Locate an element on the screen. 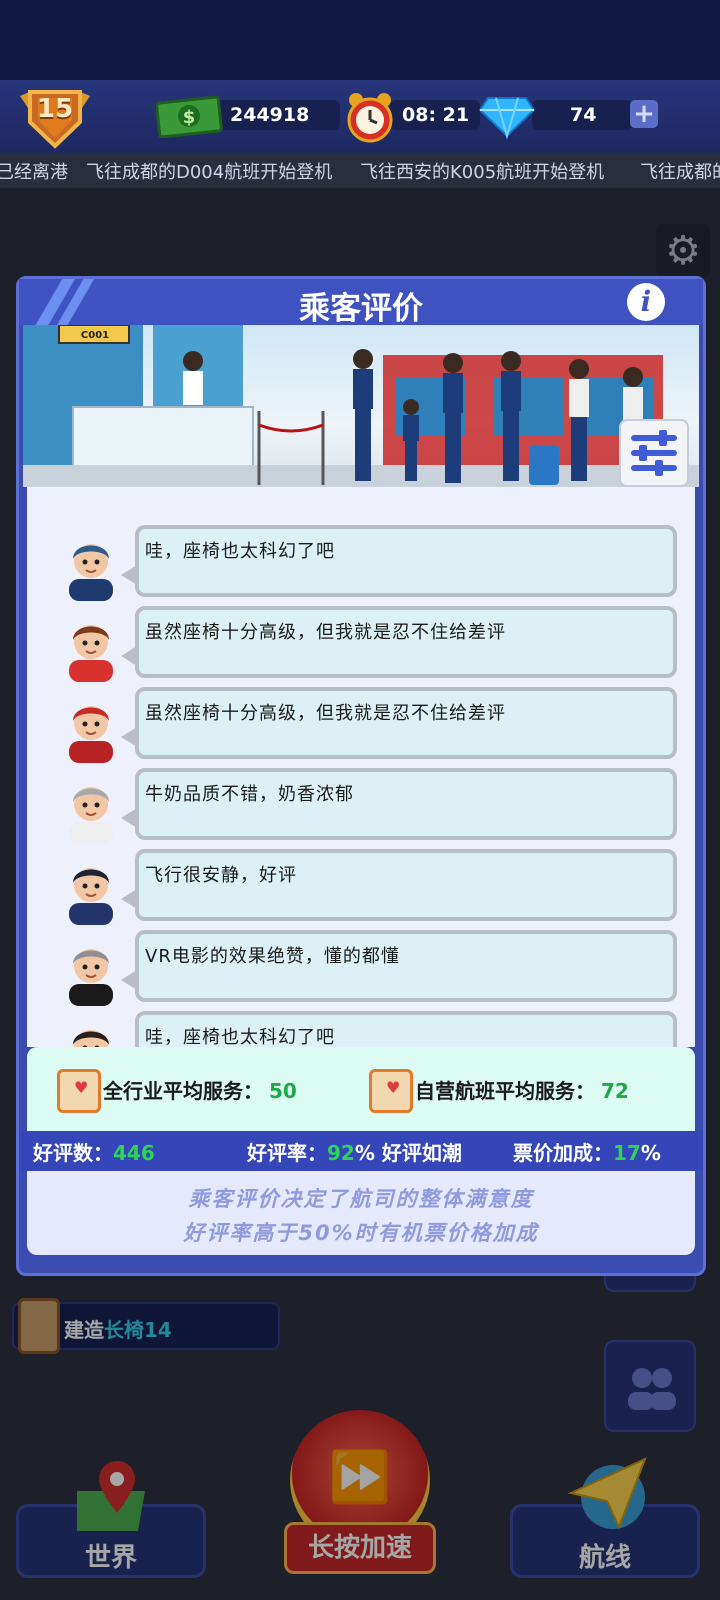 Image resolution: width=720 pixels, height=1600 pixels. info-icon: i is located at coordinates (646, 301).